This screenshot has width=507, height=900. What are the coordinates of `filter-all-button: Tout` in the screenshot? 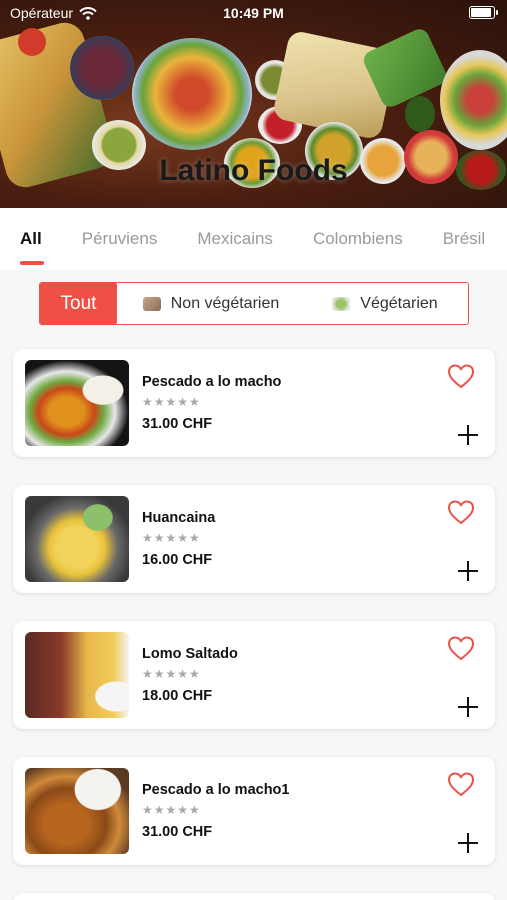 It's located at (78, 303).